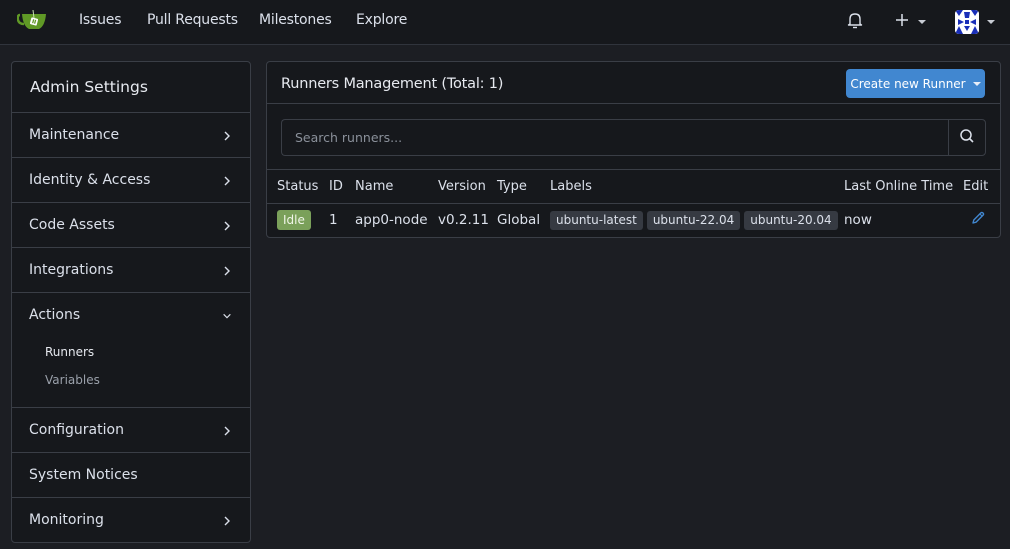  What do you see at coordinates (615, 137) in the screenshot?
I see `search-input` at bounding box center [615, 137].